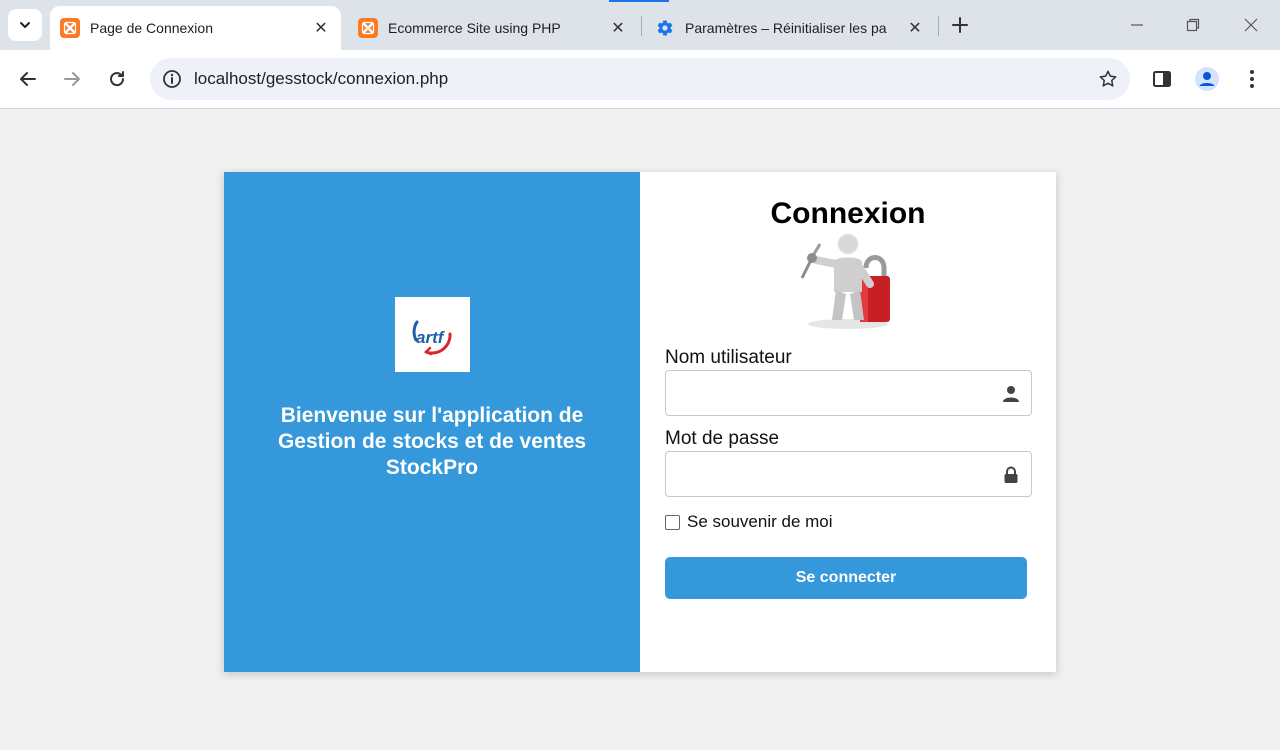 This screenshot has width=1280, height=750. What do you see at coordinates (172, 79) in the screenshot?
I see `site-info-icon` at bounding box center [172, 79].